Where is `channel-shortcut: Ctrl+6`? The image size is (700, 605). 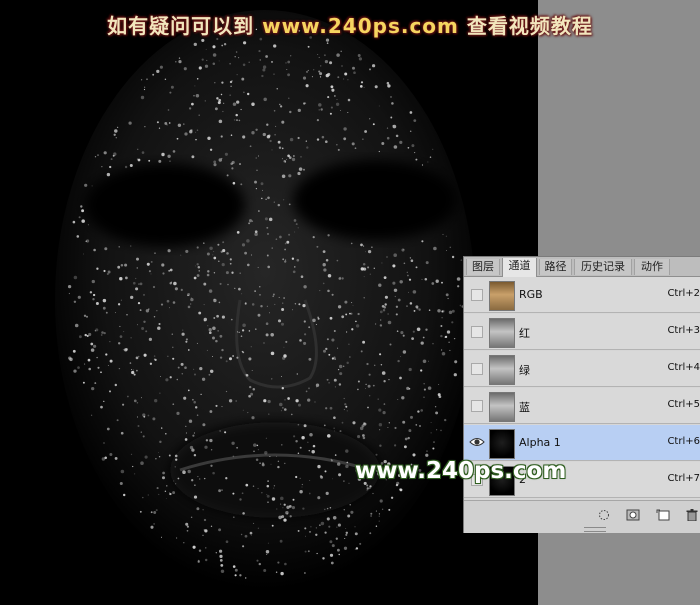 channel-shortcut: Ctrl+6 is located at coordinates (683, 441).